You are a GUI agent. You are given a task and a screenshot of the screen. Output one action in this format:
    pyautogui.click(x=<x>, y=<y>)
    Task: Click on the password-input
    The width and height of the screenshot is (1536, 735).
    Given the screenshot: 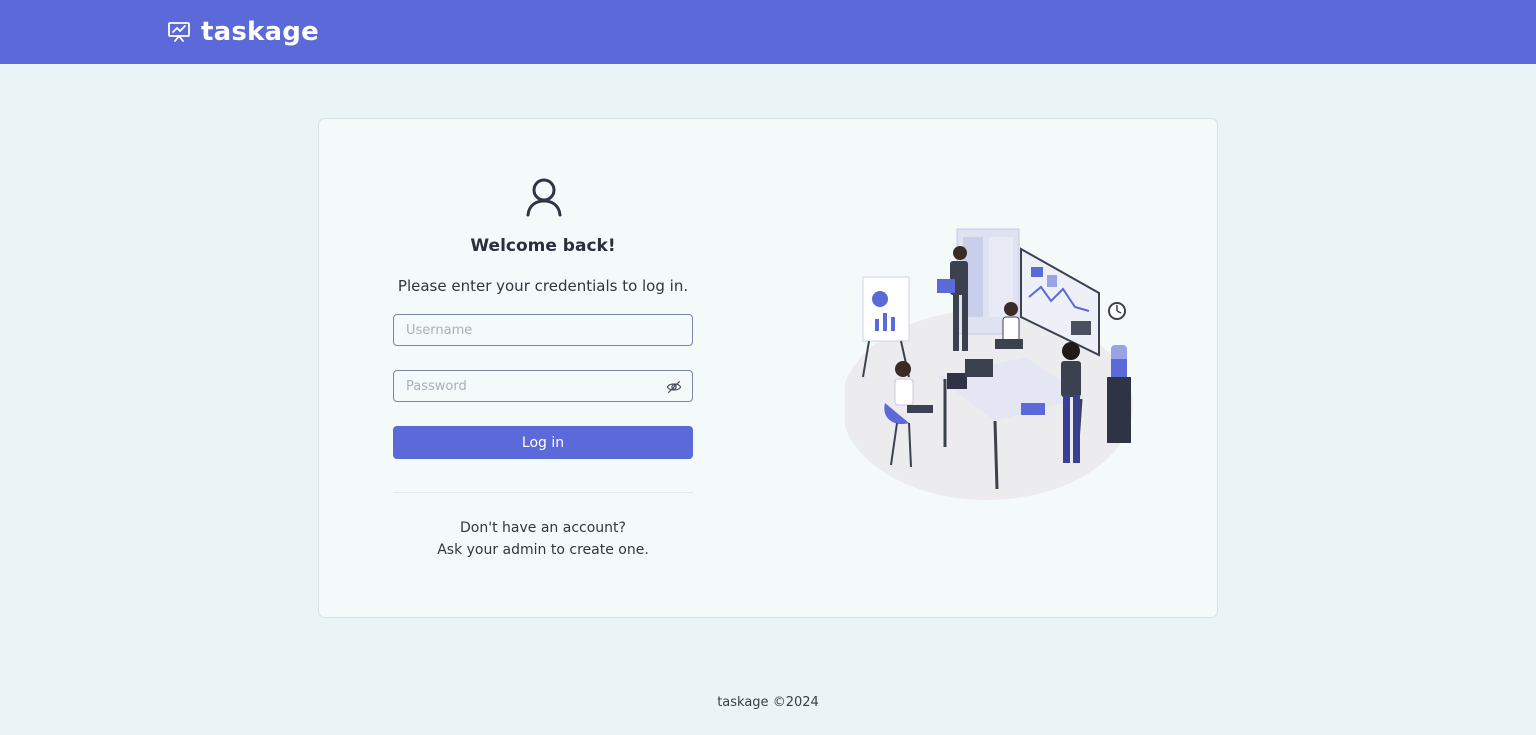 What is the action you would take?
    pyautogui.click(x=543, y=386)
    